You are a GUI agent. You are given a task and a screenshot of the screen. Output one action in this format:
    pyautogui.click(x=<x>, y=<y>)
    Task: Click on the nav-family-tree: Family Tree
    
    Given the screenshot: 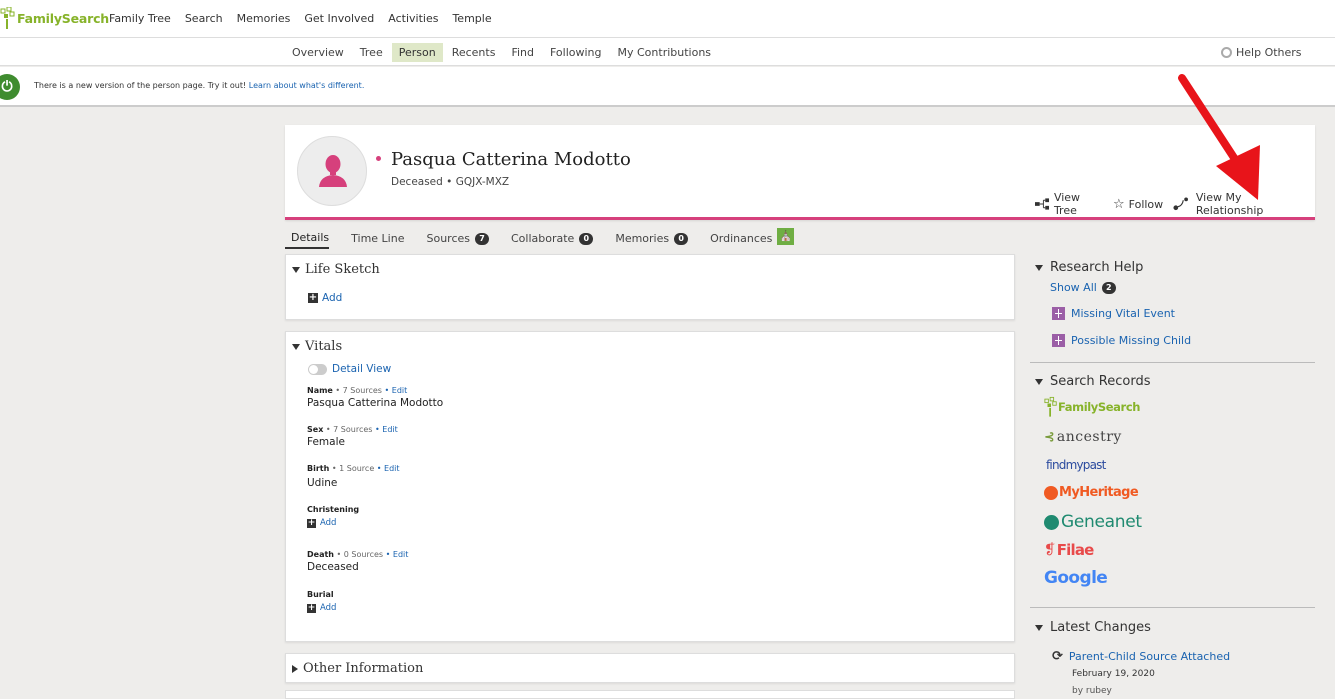 What is the action you would take?
    pyautogui.click(x=140, y=18)
    